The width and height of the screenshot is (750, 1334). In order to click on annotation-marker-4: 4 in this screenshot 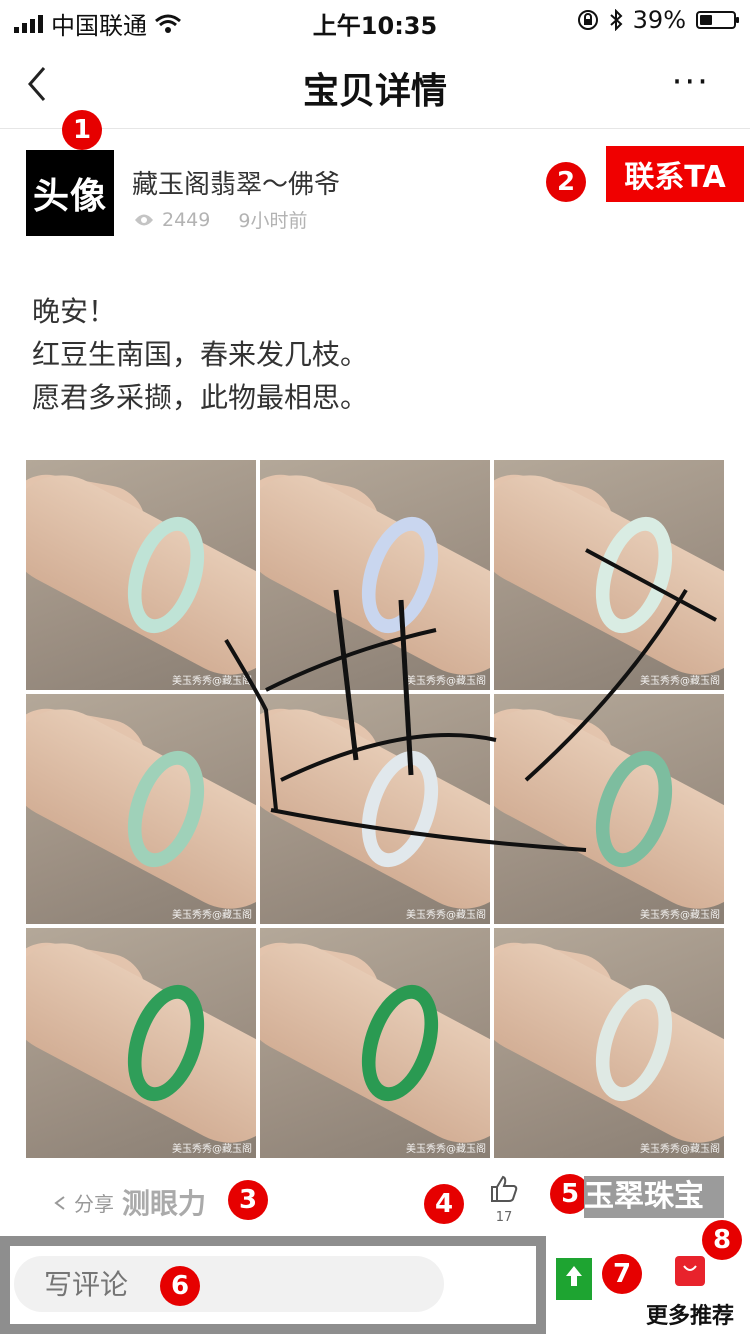, I will do `click(444, 1204)`.